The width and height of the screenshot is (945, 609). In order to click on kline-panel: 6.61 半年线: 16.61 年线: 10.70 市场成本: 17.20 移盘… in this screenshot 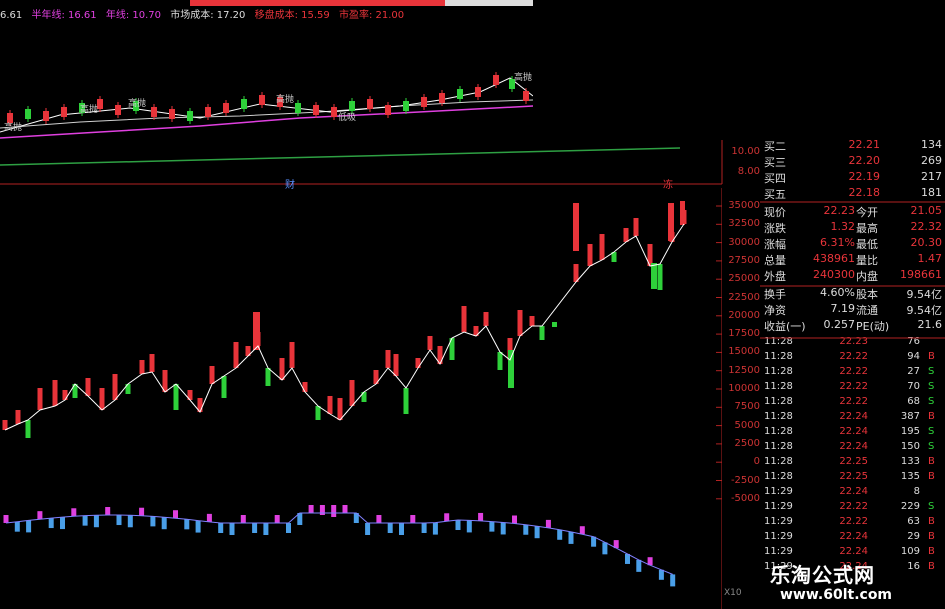, I will do `click(266, 71)`.